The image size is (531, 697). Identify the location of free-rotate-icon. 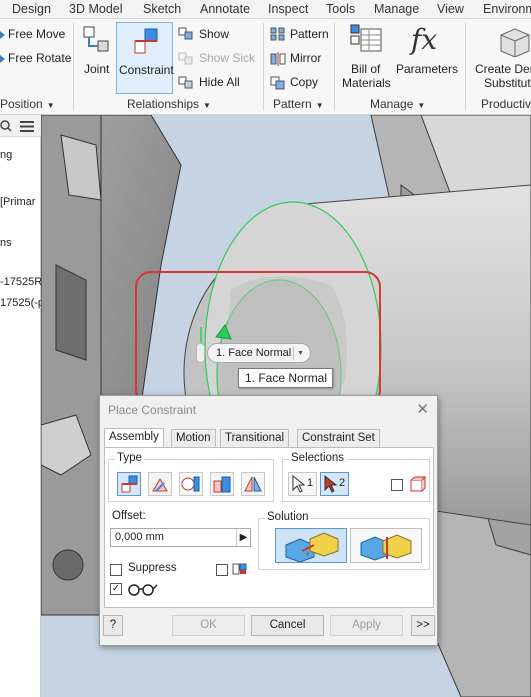
(3, 59).